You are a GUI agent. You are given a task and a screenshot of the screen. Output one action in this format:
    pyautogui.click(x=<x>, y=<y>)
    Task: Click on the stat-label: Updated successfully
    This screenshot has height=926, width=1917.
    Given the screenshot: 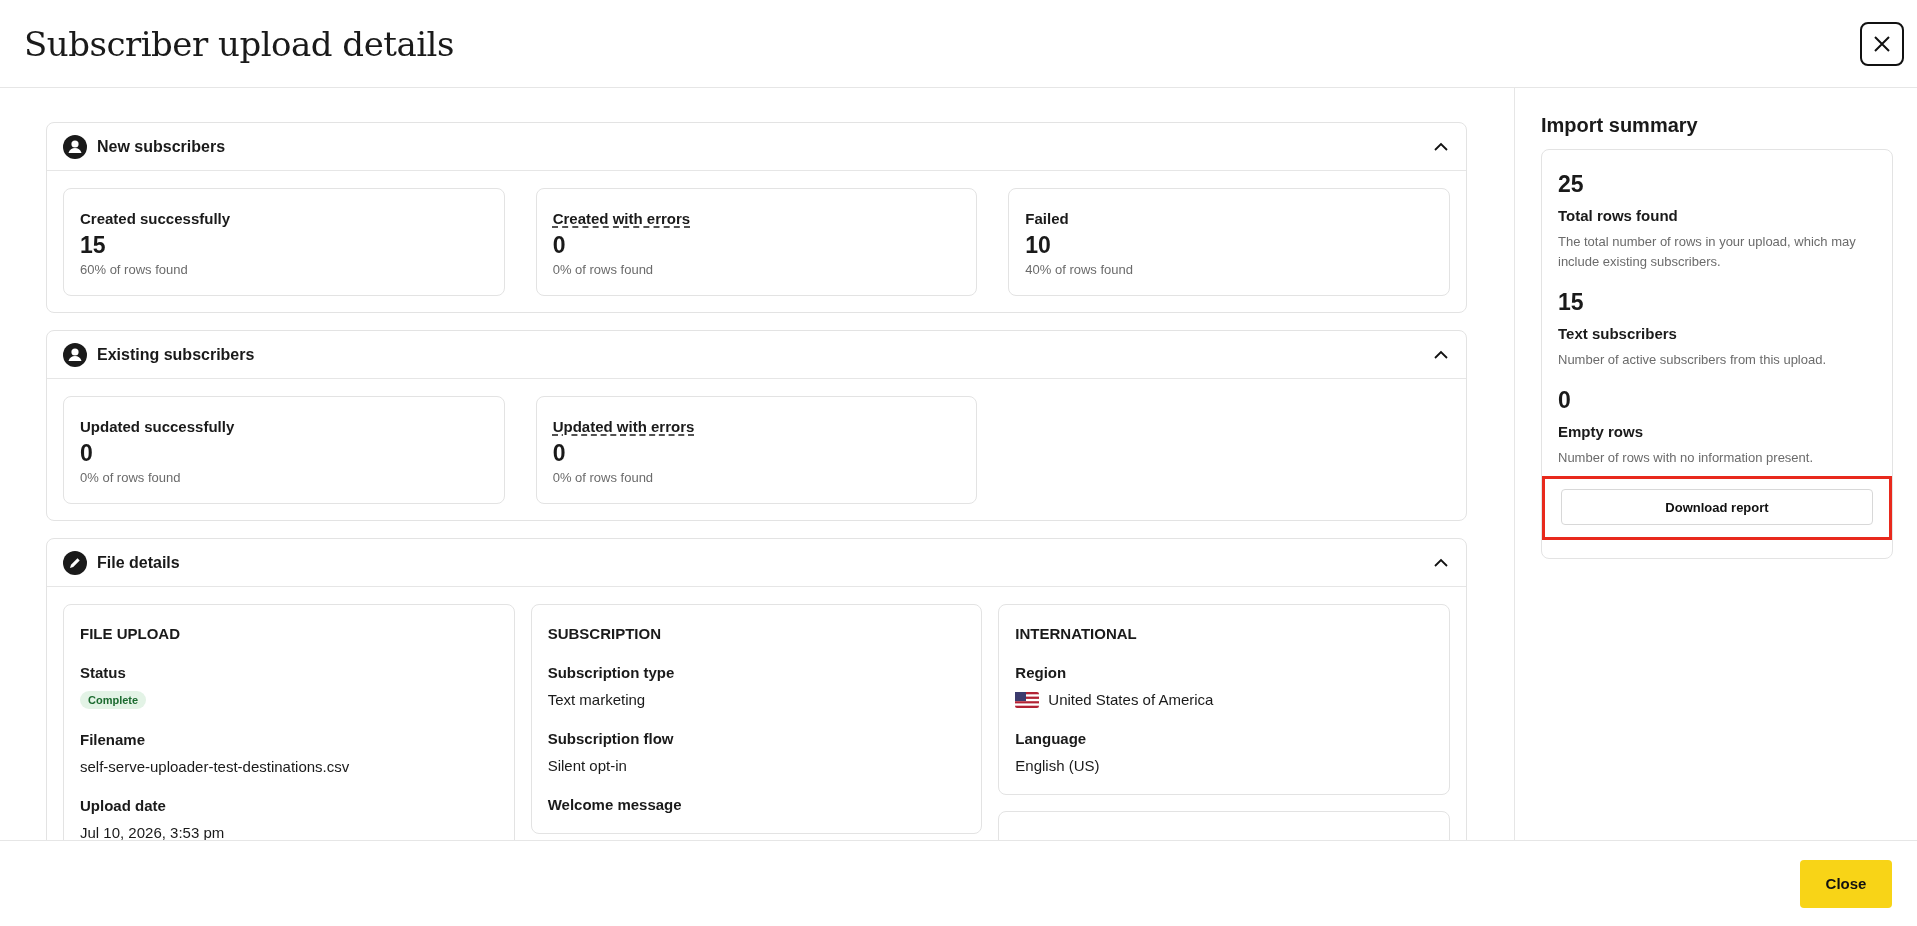 What is the action you would take?
    pyautogui.click(x=157, y=426)
    